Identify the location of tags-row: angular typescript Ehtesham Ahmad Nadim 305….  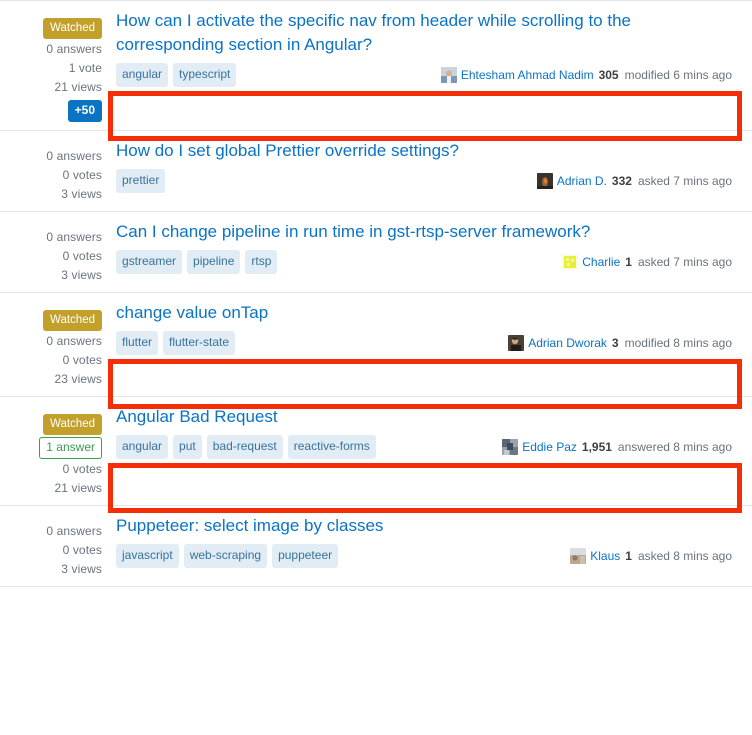
(429, 75).